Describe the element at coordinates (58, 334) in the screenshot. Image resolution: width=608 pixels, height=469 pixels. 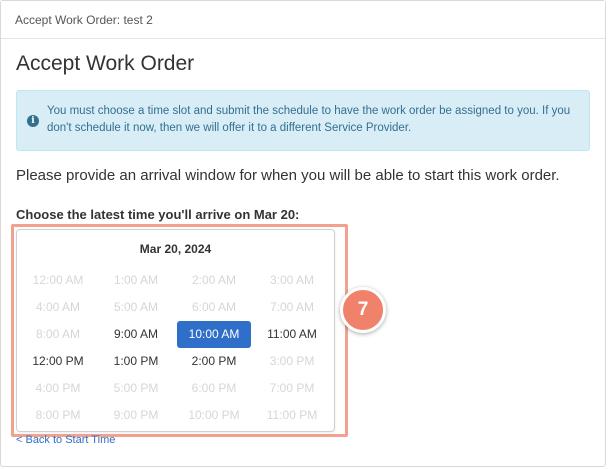
I see `time-slot-8-00-am: 8:00 AM` at that location.